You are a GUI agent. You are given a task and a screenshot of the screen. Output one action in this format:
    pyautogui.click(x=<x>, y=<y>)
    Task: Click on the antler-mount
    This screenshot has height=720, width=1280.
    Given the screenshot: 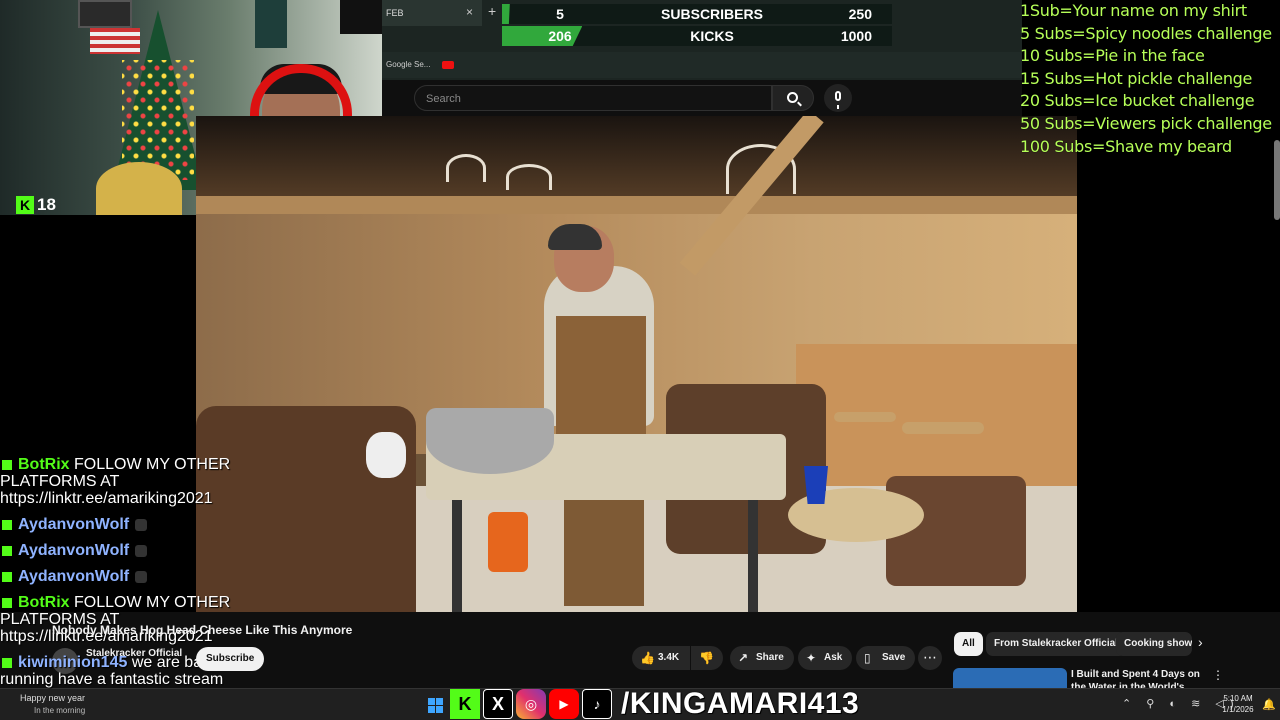 What is the action you would take?
    pyautogui.click(x=466, y=168)
    